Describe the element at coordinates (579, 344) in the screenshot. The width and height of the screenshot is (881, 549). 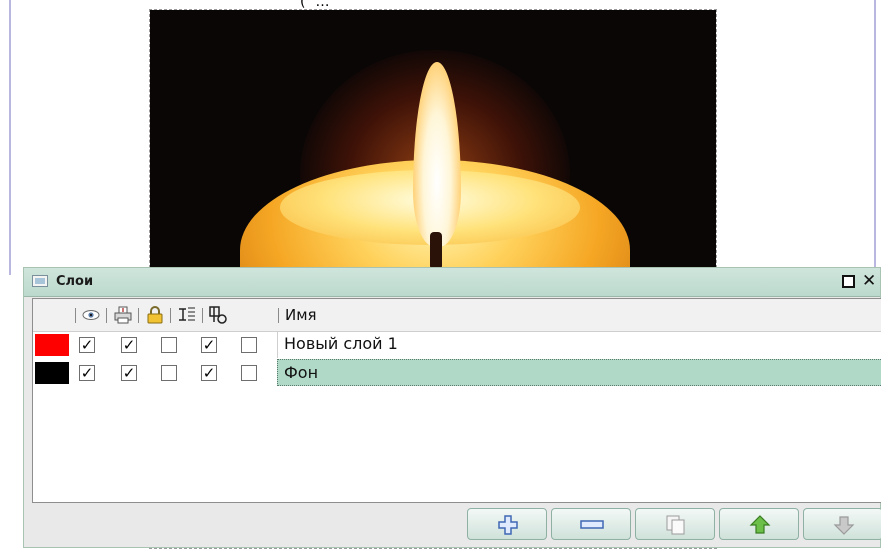
I see `layer-name: Новый слой 1` at that location.